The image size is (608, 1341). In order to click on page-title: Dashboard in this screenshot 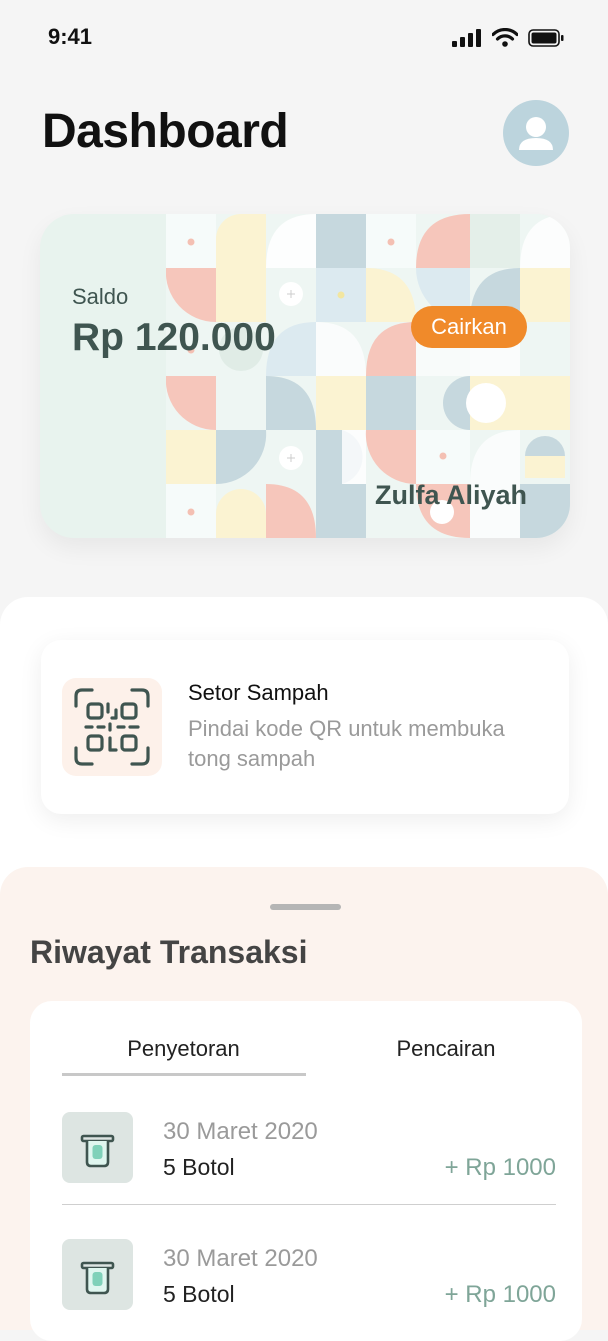, I will do `click(165, 131)`.